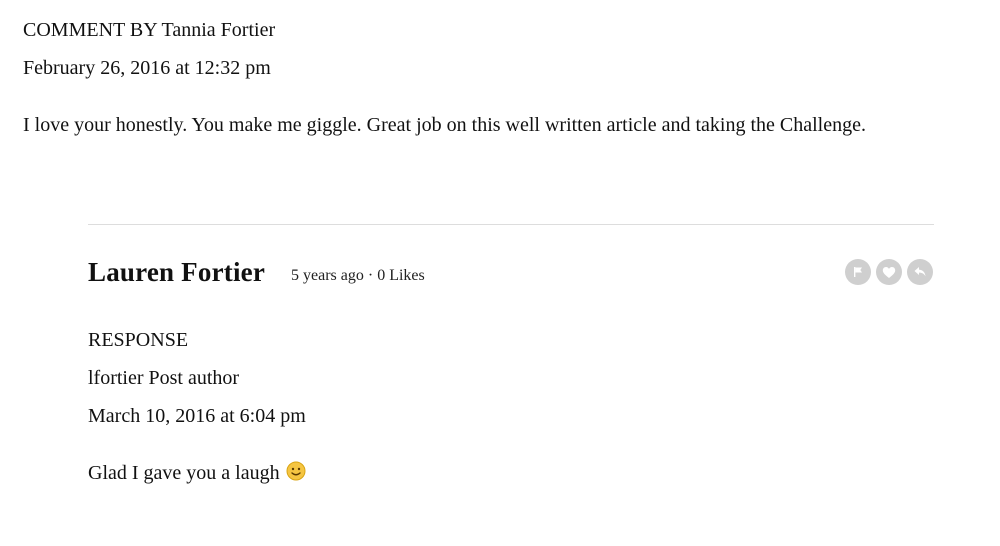  Describe the element at coordinates (858, 272) in the screenshot. I see `flag-icon` at that location.